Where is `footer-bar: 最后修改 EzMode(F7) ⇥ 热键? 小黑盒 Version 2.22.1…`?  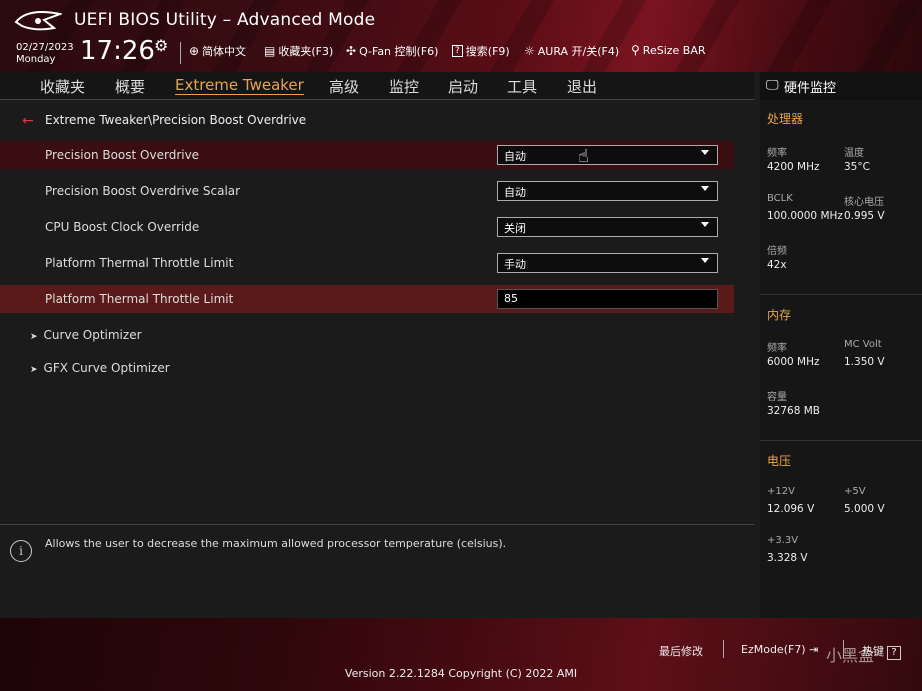
footer-bar: 最后修改 EzMode(F7) ⇥ 热键? 小黑盒 Version 2.22.1… is located at coordinates (461, 654).